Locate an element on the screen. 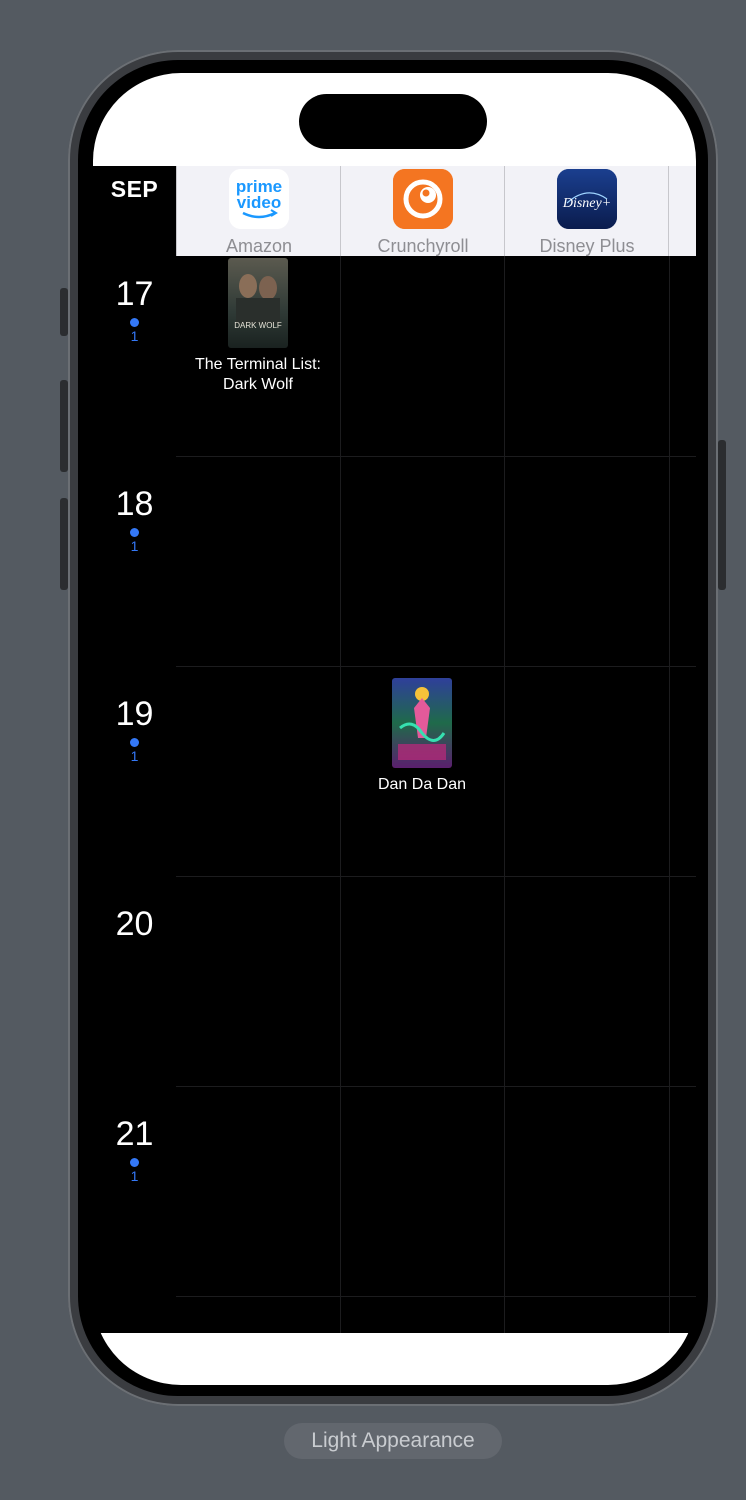  video-logo-text: video is located at coordinates (259, 202).